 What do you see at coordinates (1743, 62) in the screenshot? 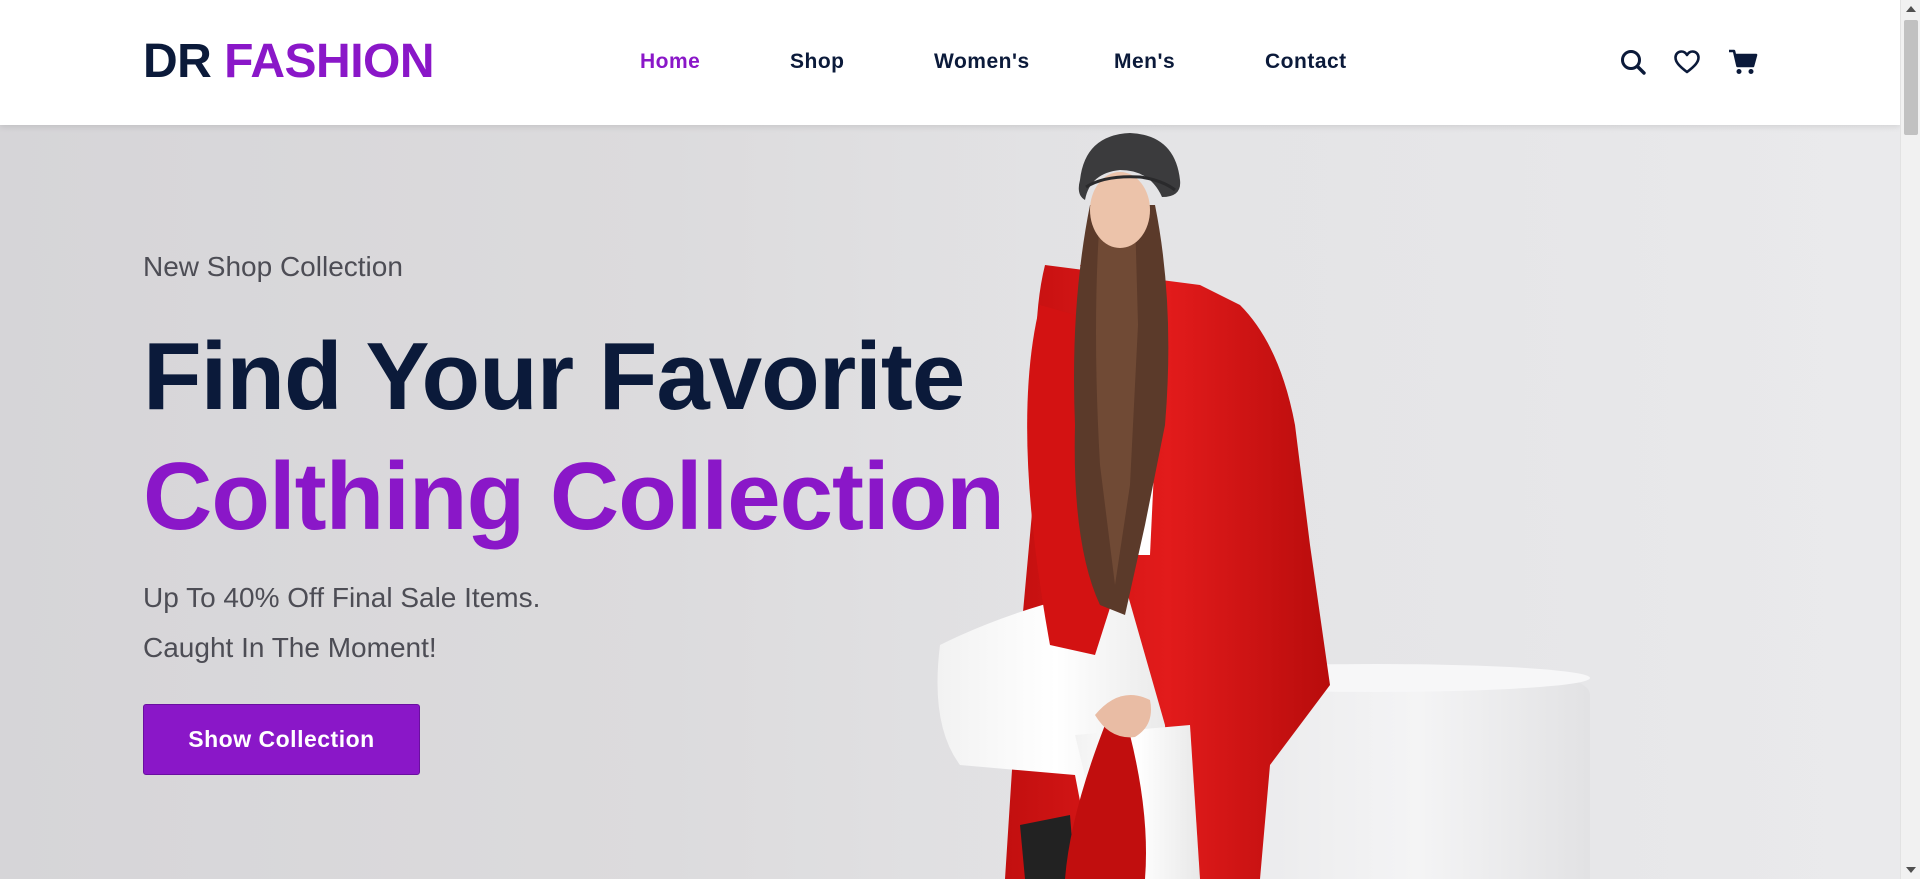
I see `cart-icon` at bounding box center [1743, 62].